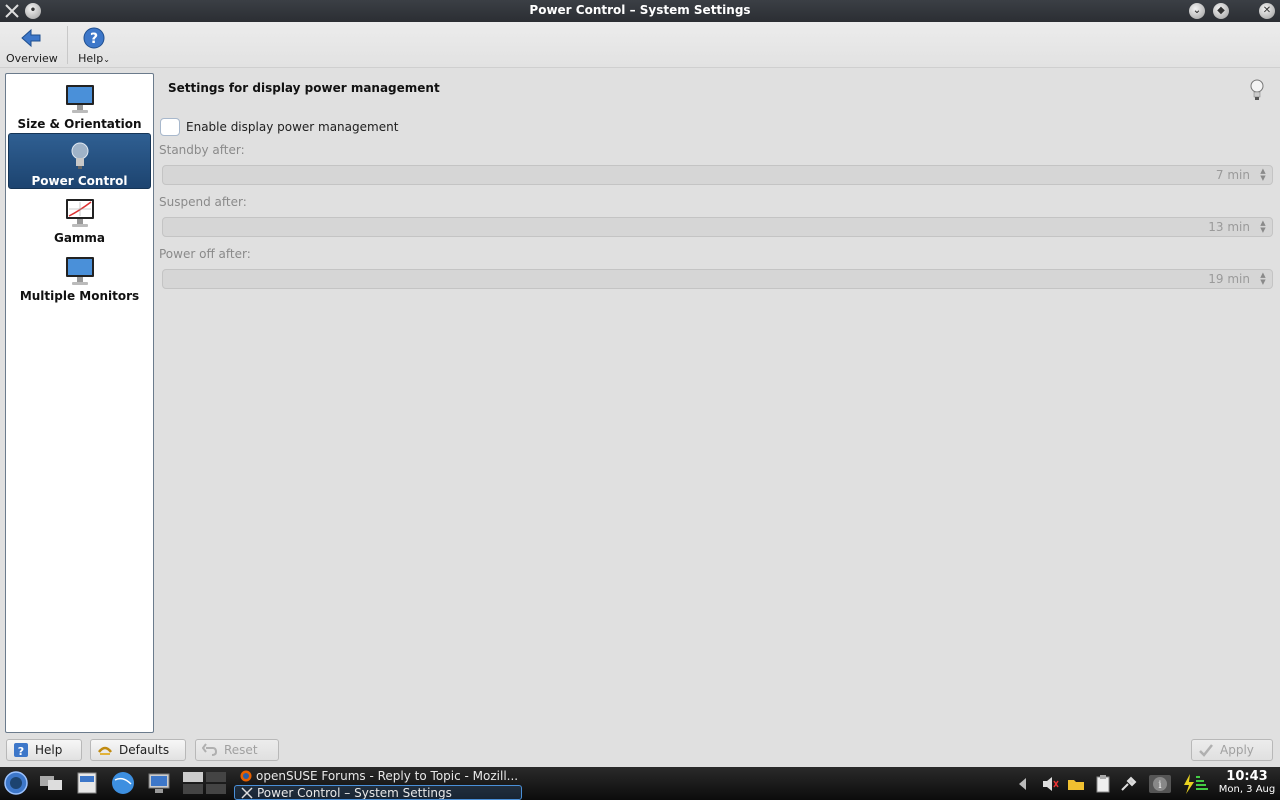 The height and width of the screenshot is (800, 1280). What do you see at coordinates (1195, 784) in the screenshot?
I see `battery-power-icon` at bounding box center [1195, 784].